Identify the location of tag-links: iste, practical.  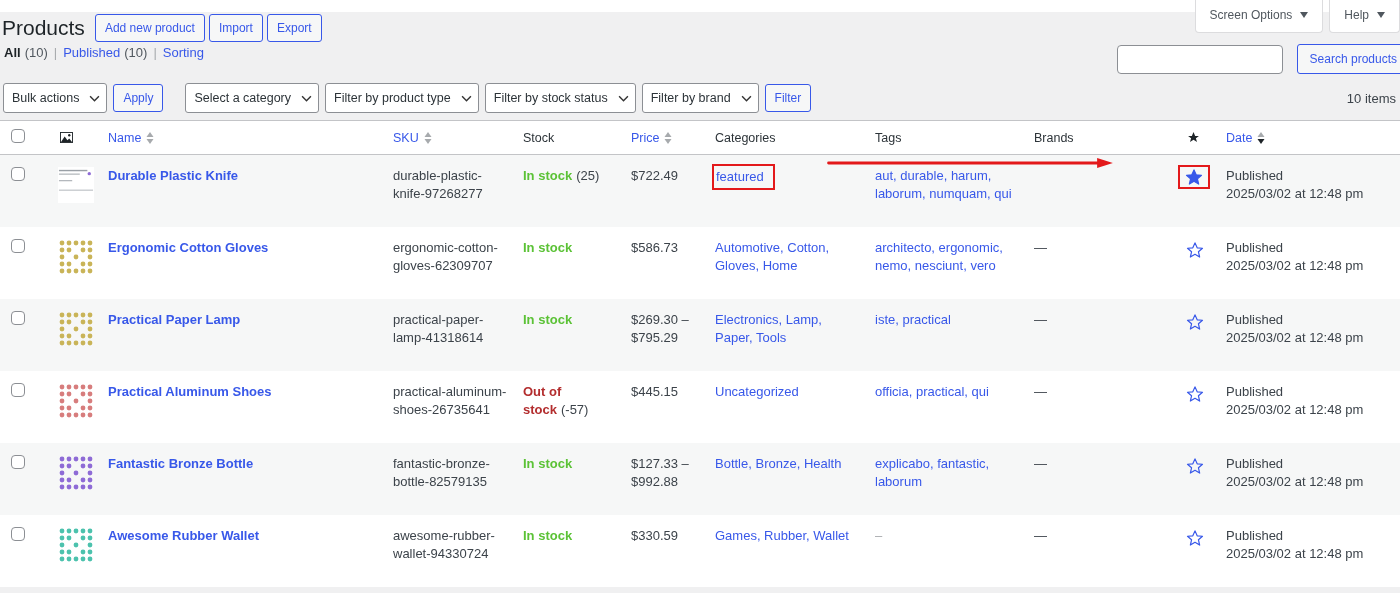
(913, 319).